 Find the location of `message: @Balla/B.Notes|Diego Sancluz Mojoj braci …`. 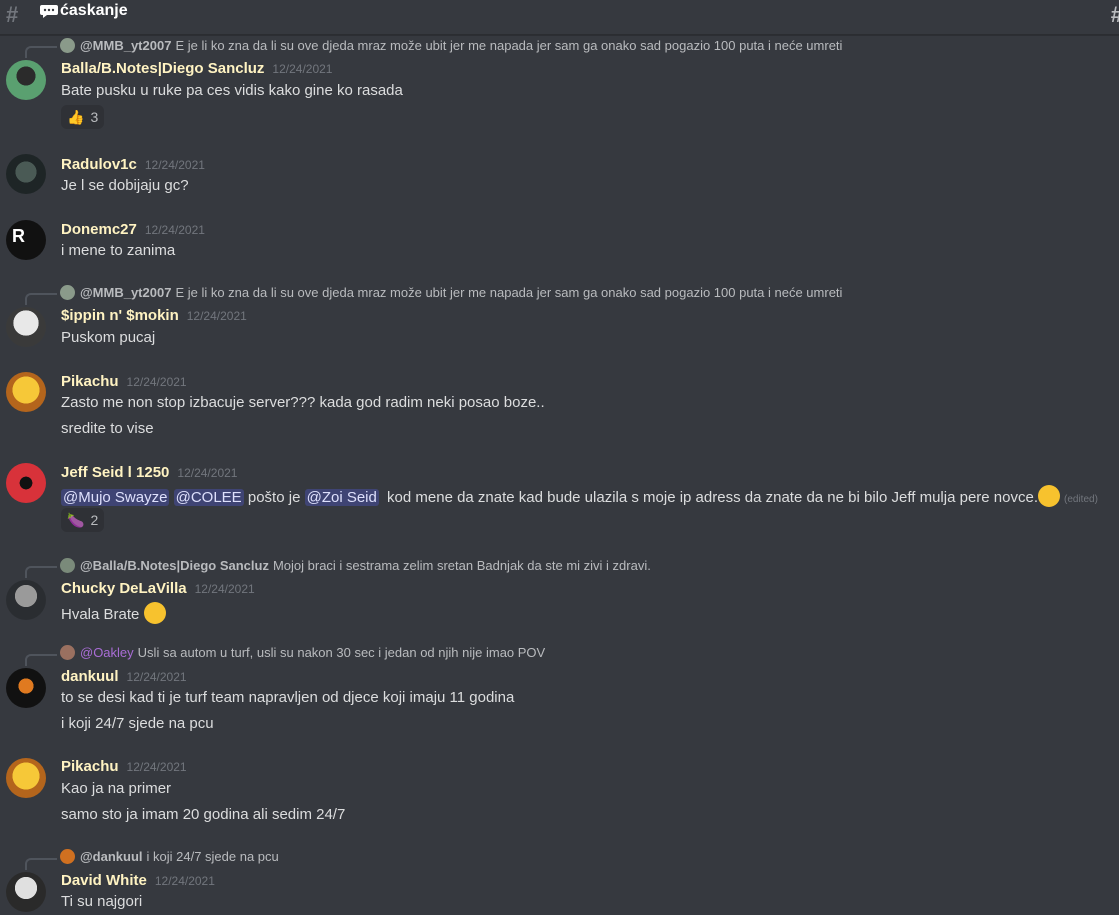

message: @Balla/B.Notes|Diego Sancluz Mojoj braci … is located at coordinates (559, 591).